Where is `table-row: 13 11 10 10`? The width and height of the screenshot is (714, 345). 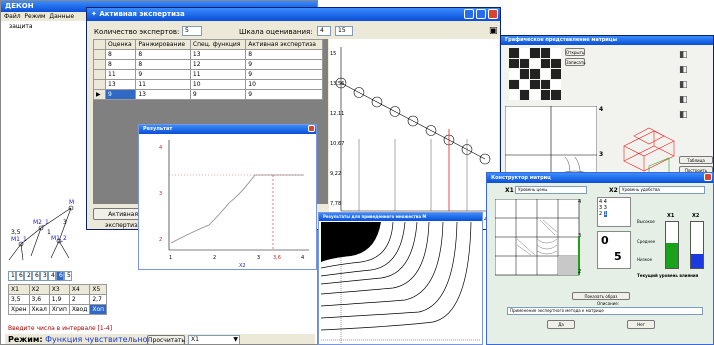
table-row: 13 11 10 10 is located at coordinates (208, 84).